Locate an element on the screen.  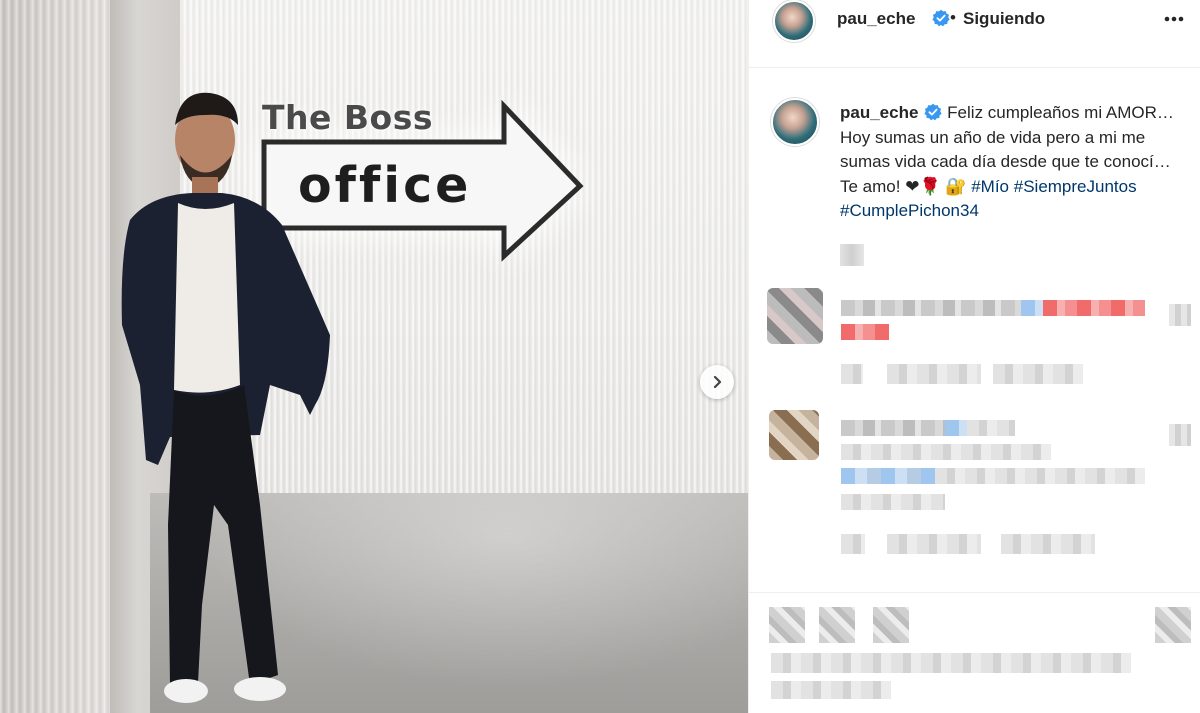
man-figure is located at coordinates (226, 397).